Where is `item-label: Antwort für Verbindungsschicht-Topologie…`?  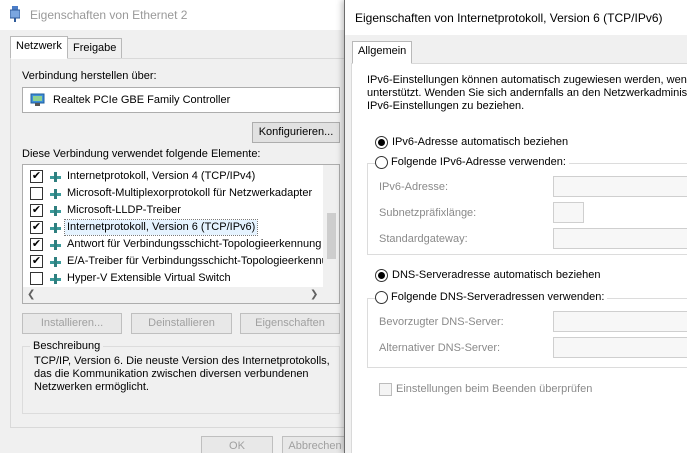 item-label: Antwort für Verbindungsschicht-Topologie… is located at coordinates (194, 244).